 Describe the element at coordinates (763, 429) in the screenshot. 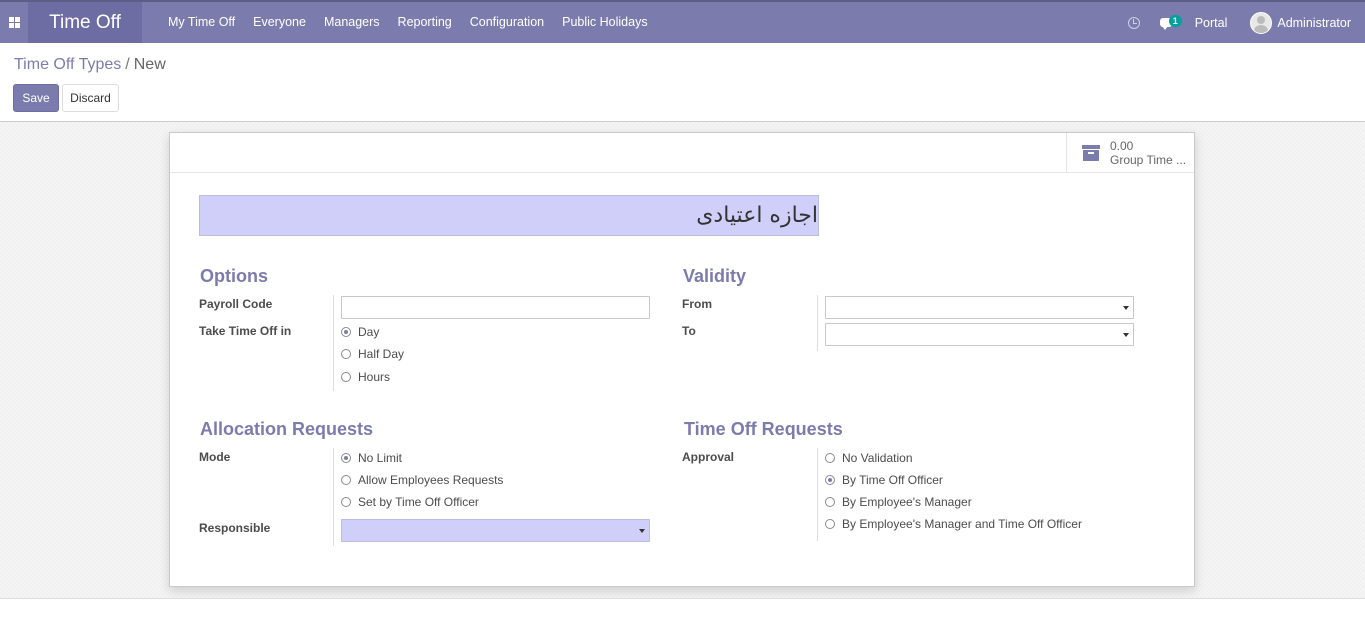

I see `time-off-requests-group-title: Time Off Requests` at that location.